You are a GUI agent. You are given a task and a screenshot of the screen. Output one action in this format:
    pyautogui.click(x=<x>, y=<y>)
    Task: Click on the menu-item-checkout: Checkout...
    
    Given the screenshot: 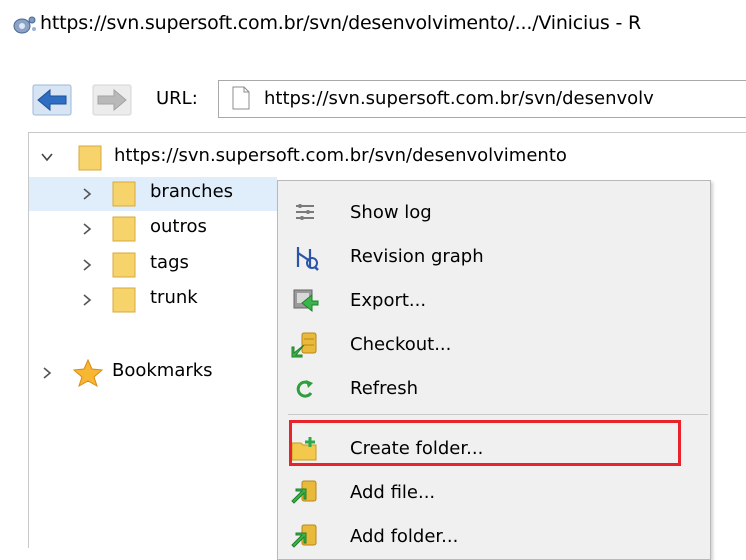 What is the action you would take?
    pyautogui.click(x=494, y=345)
    